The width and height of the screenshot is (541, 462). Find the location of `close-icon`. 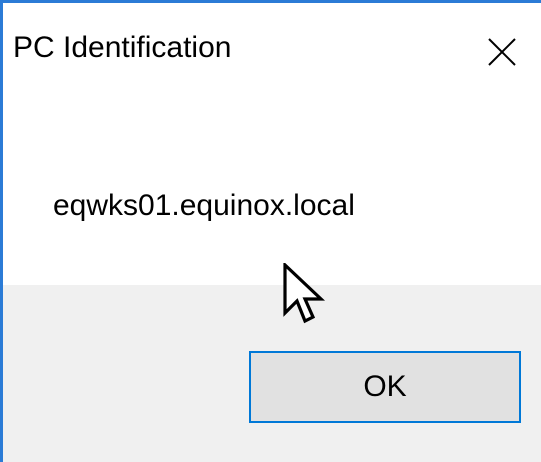

close-icon is located at coordinates (502, 52).